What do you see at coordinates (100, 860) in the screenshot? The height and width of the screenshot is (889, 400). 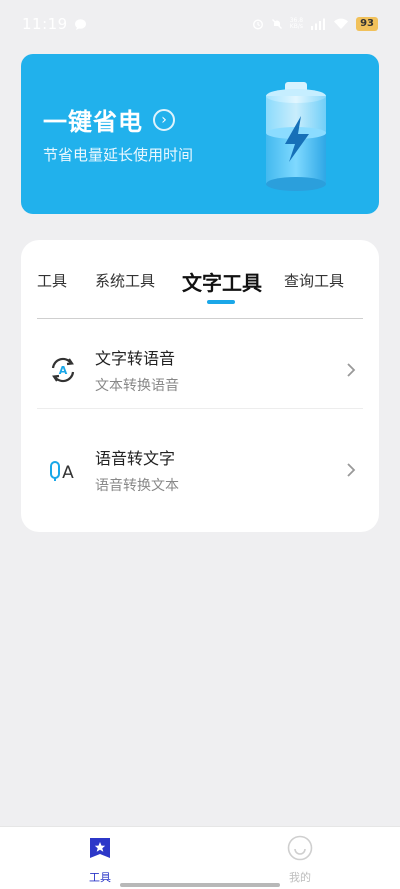 I see `nav-item-tools: 工具` at bounding box center [100, 860].